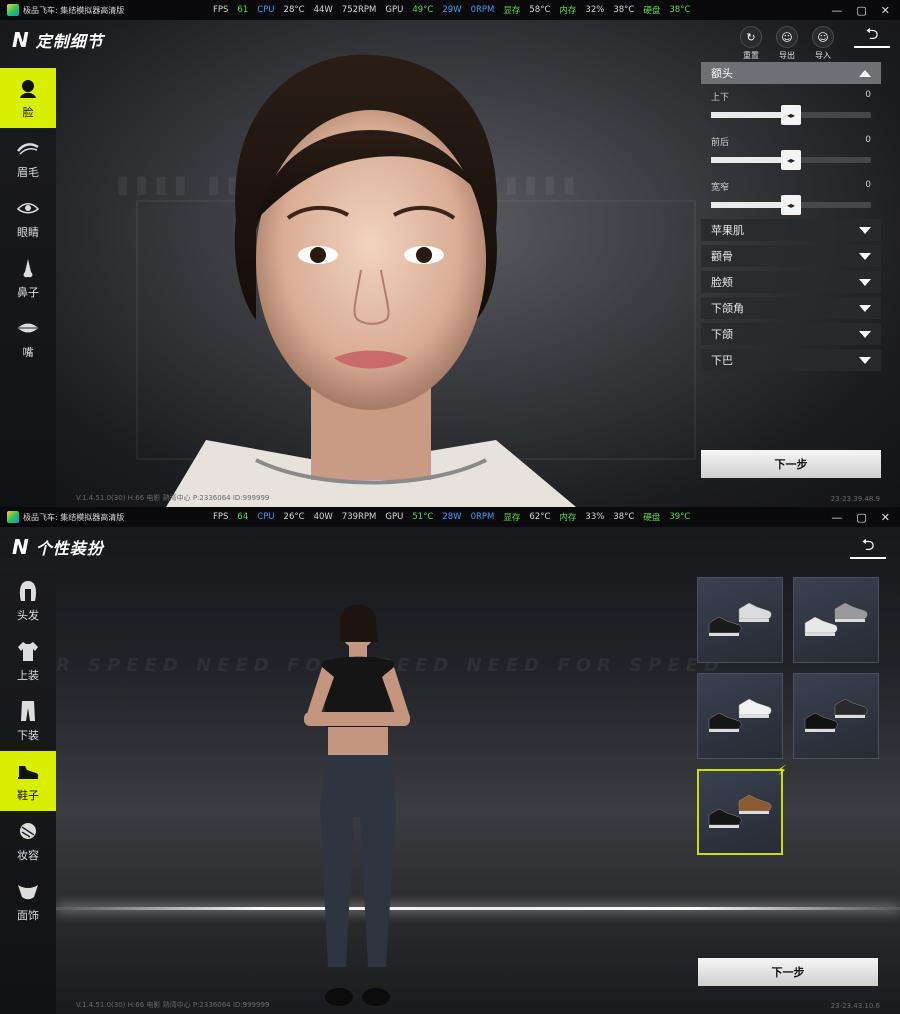 The image size is (900, 1014). I want to click on reset-button: ↻ 重置, so click(751, 43).